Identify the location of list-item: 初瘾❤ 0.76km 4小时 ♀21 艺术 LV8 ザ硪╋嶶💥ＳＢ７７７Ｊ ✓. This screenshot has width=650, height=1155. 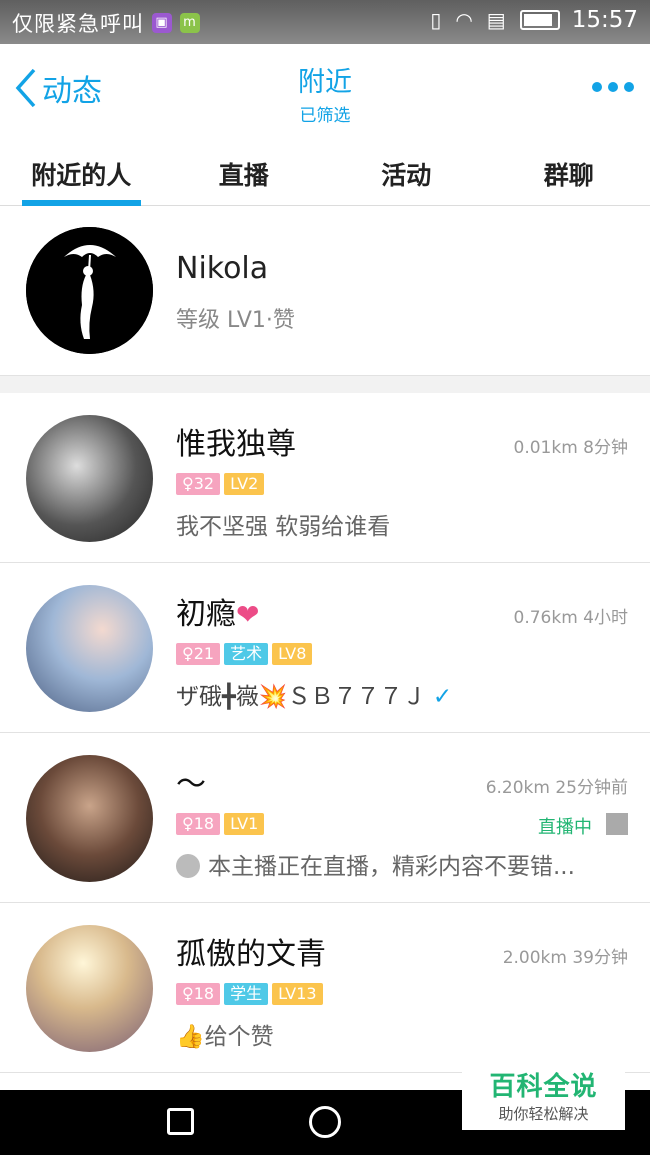
(325, 648).